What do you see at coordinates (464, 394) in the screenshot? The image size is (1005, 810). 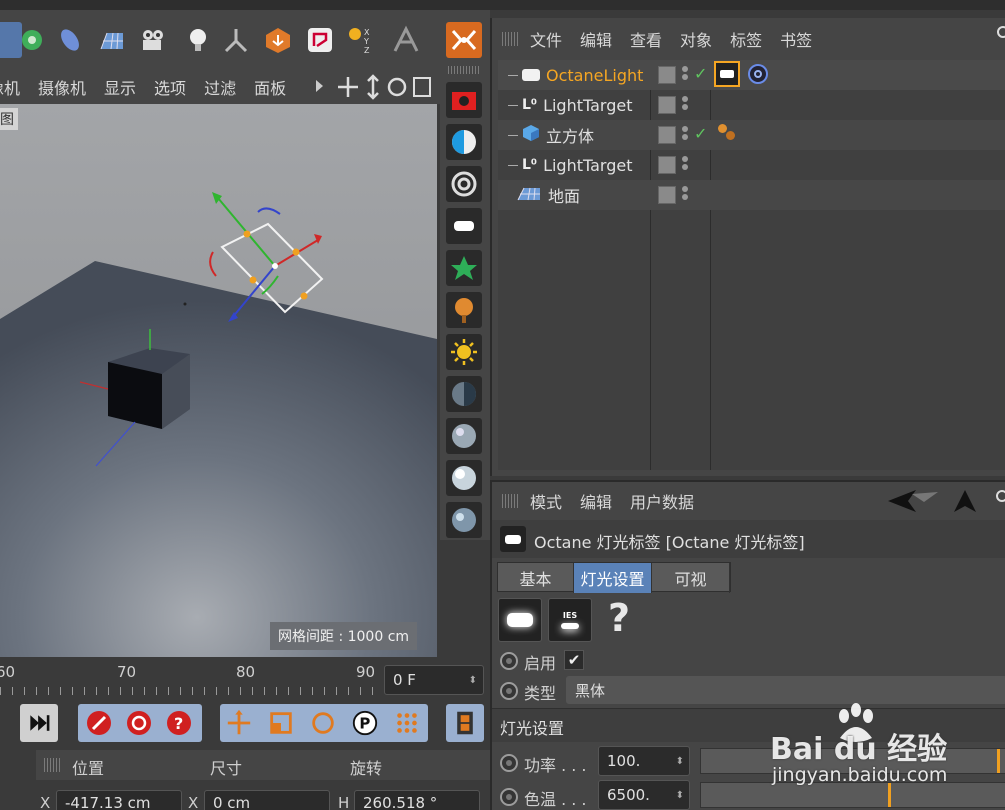 I see `octane-material-diffuse-icon` at bounding box center [464, 394].